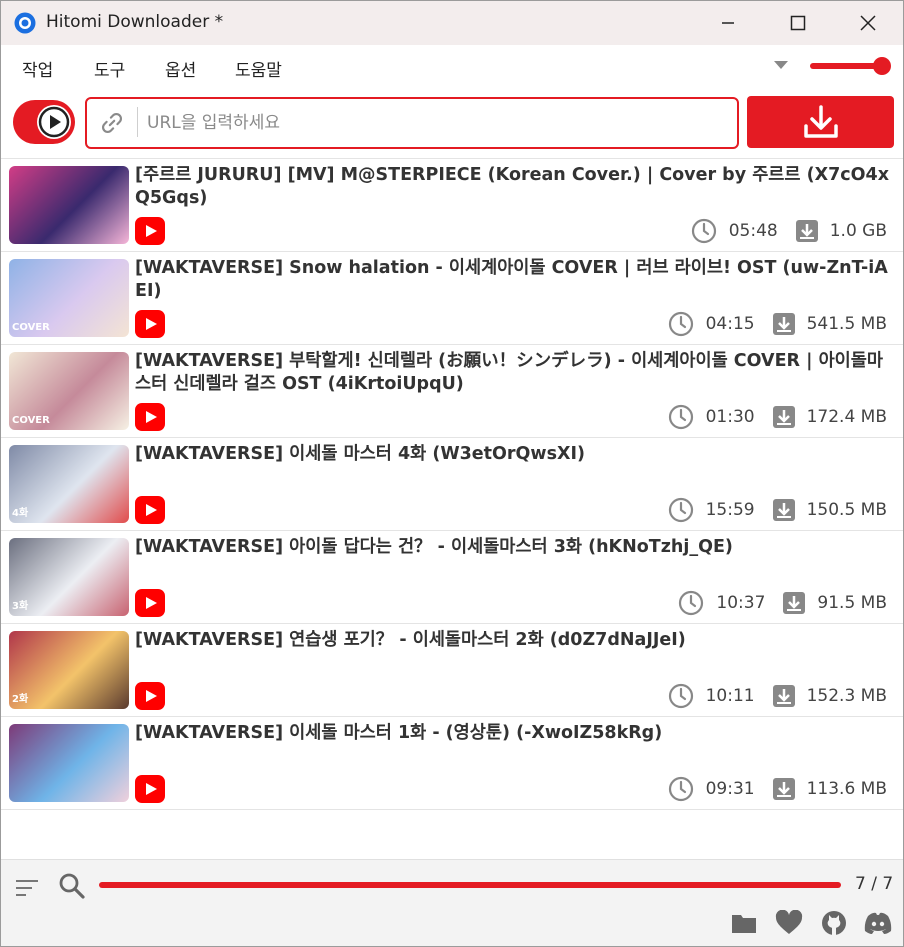 The image size is (904, 947). What do you see at coordinates (452, 67) in the screenshot?
I see `menu-bar: 작업 도구 옵션 도움말` at bounding box center [452, 67].